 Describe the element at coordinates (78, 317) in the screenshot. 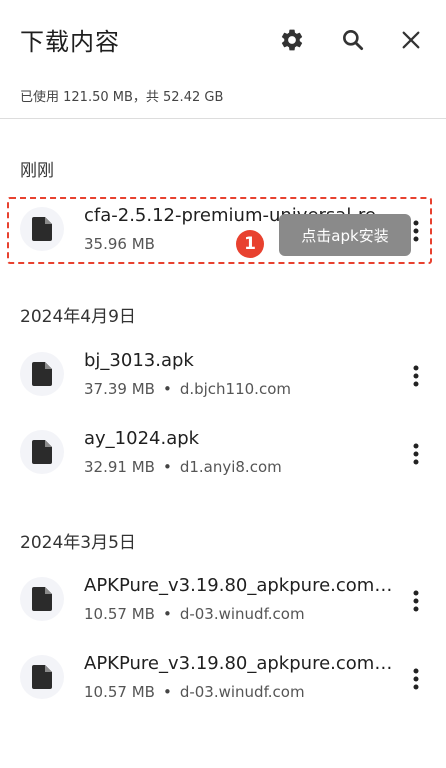

I see `section-label-date: 2024年4月9日` at that location.